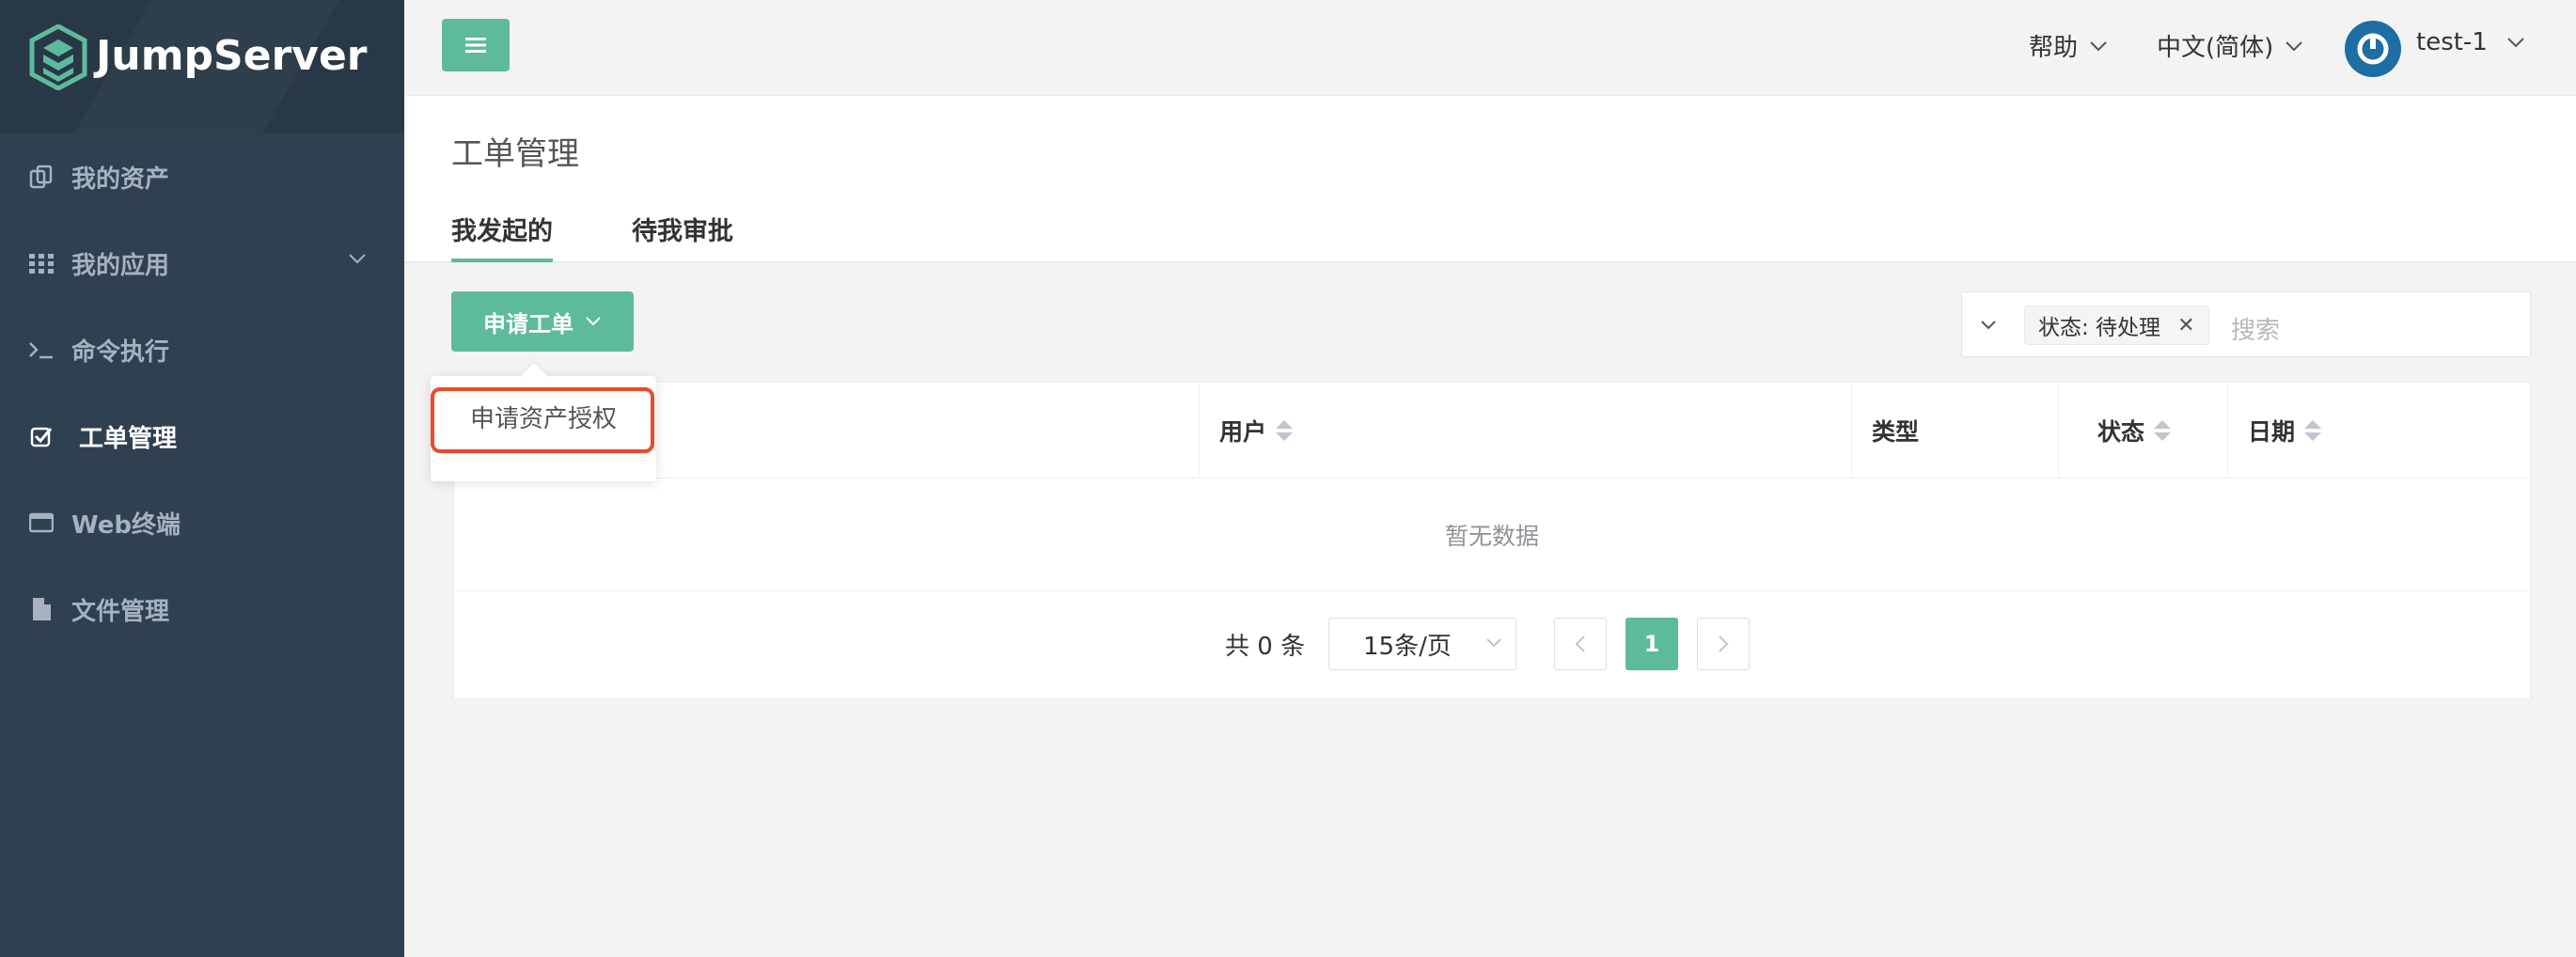 The image size is (2576, 957). Describe the element at coordinates (121, 352) in the screenshot. I see `sidebar-item-label: 命令执行` at that location.